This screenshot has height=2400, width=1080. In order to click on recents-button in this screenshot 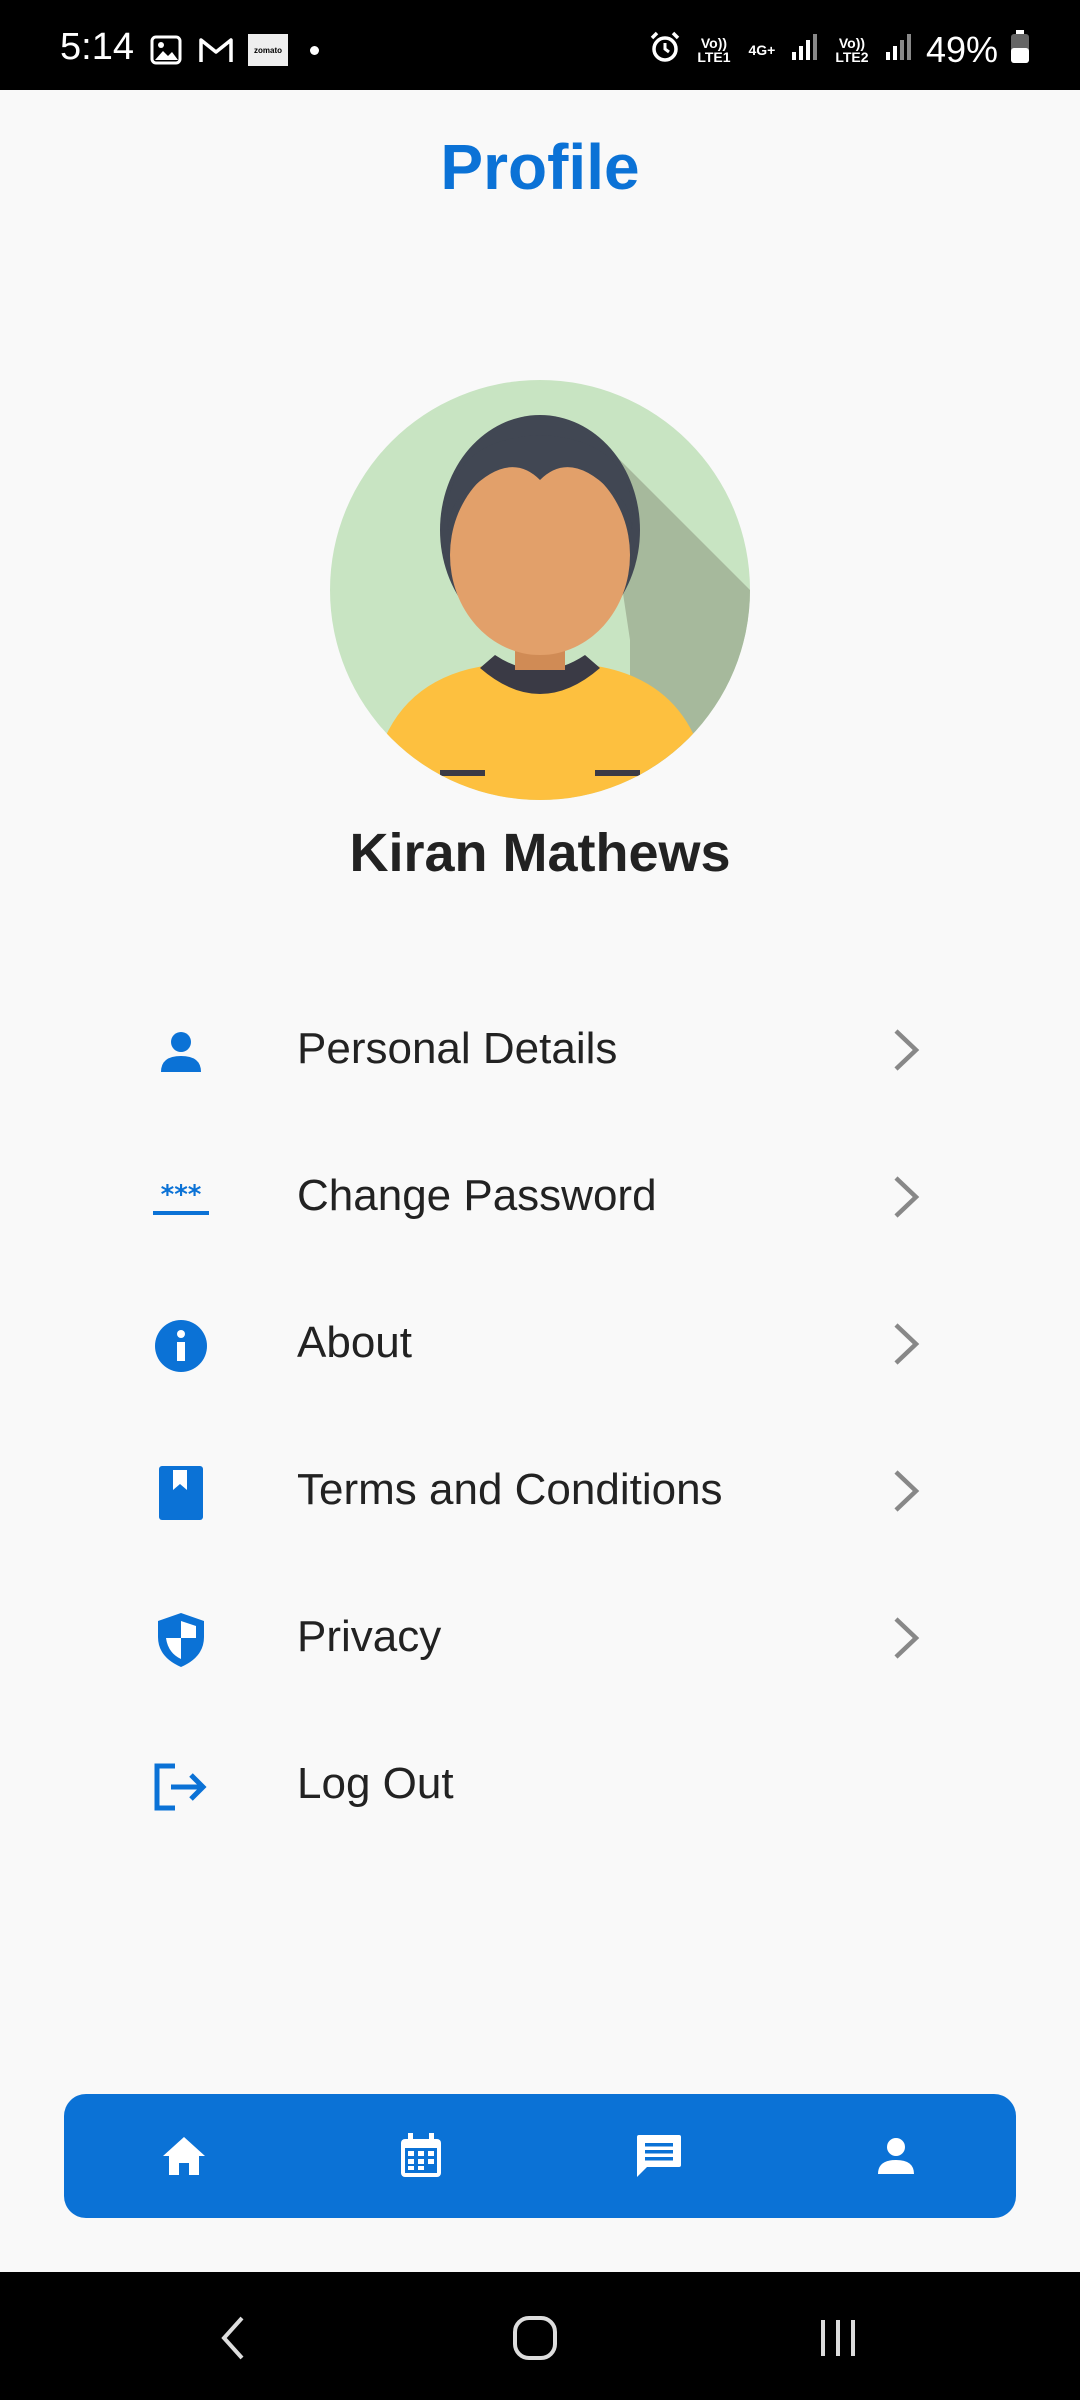, I will do `click(838, 2338)`.